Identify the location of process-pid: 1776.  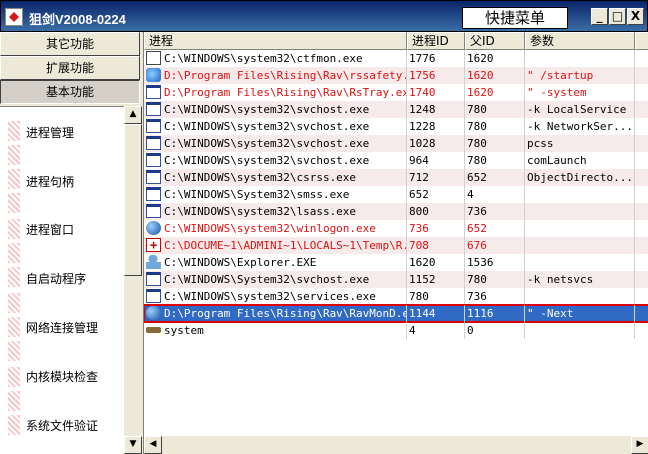
(436, 58).